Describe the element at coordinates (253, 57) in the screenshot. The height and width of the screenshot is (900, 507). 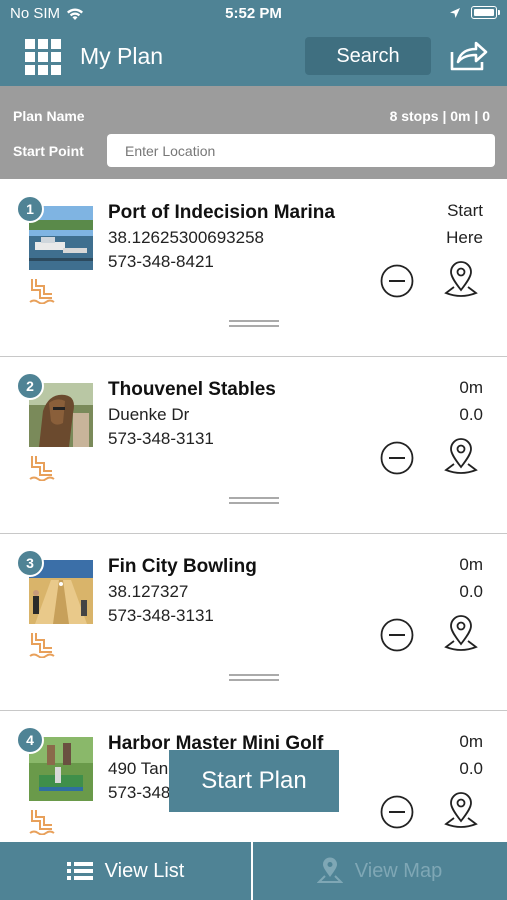
I see `app-header: My Plan Search` at that location.